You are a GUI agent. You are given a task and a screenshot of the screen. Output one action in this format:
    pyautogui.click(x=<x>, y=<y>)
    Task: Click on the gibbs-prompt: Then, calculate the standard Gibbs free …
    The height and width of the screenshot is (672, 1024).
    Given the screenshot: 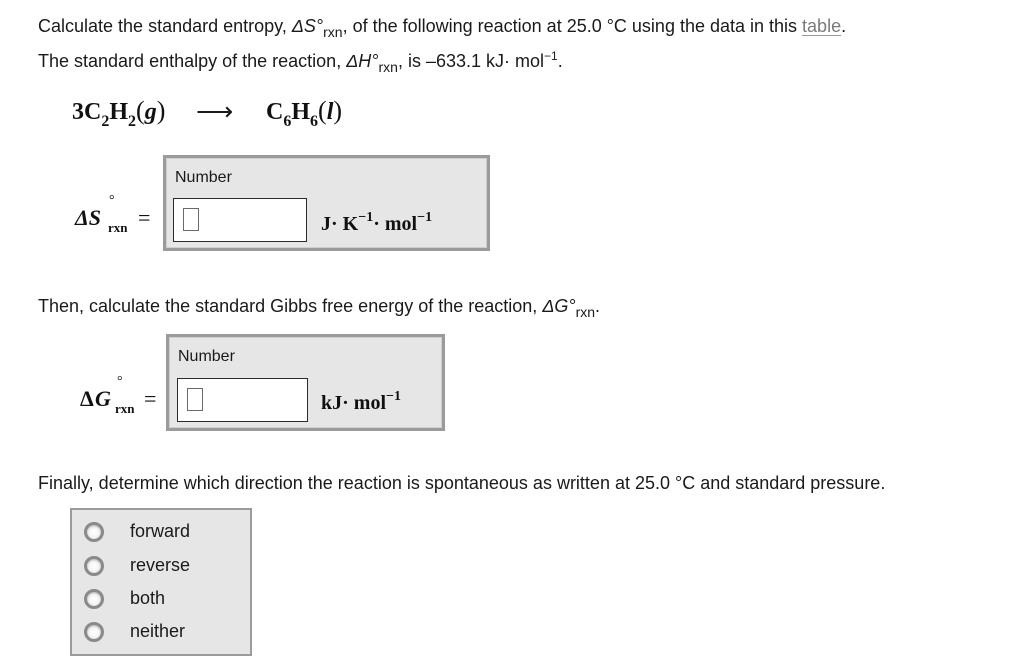 What is the action you would take?
    pyautogui.click(x=319, y=309)
    